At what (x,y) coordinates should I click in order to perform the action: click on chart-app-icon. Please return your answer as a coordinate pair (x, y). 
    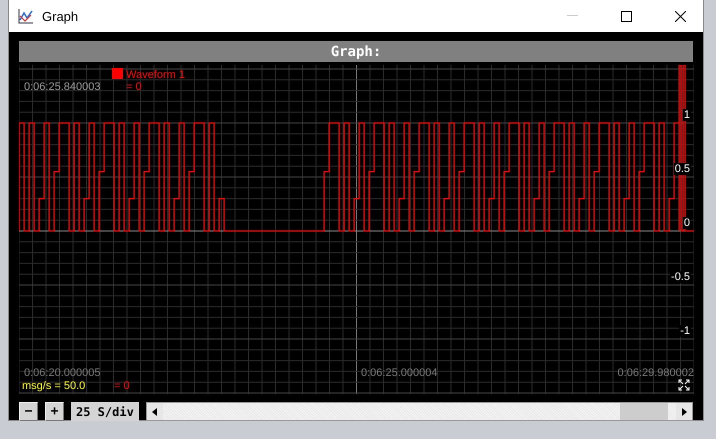
    Looking at the image, I should click on (26, 16).